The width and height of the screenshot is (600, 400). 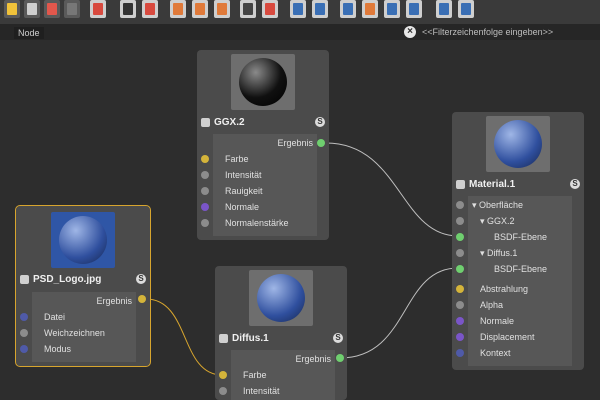 I want to click on node-title: PSD_Logo.jpg, so click(x=67, y=279).